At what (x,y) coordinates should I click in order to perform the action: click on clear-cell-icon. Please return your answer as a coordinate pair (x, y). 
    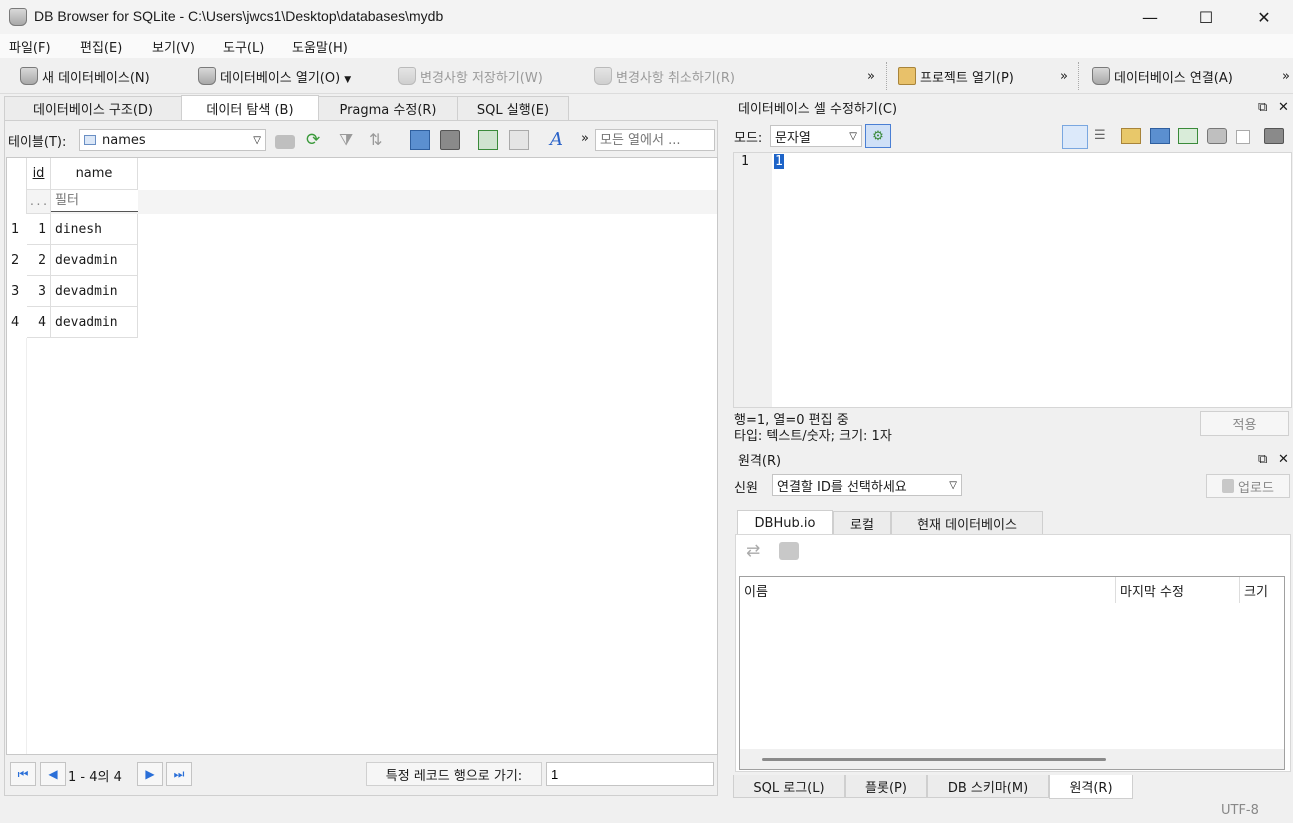
    Looking at the image, I should click on (1243, 137).